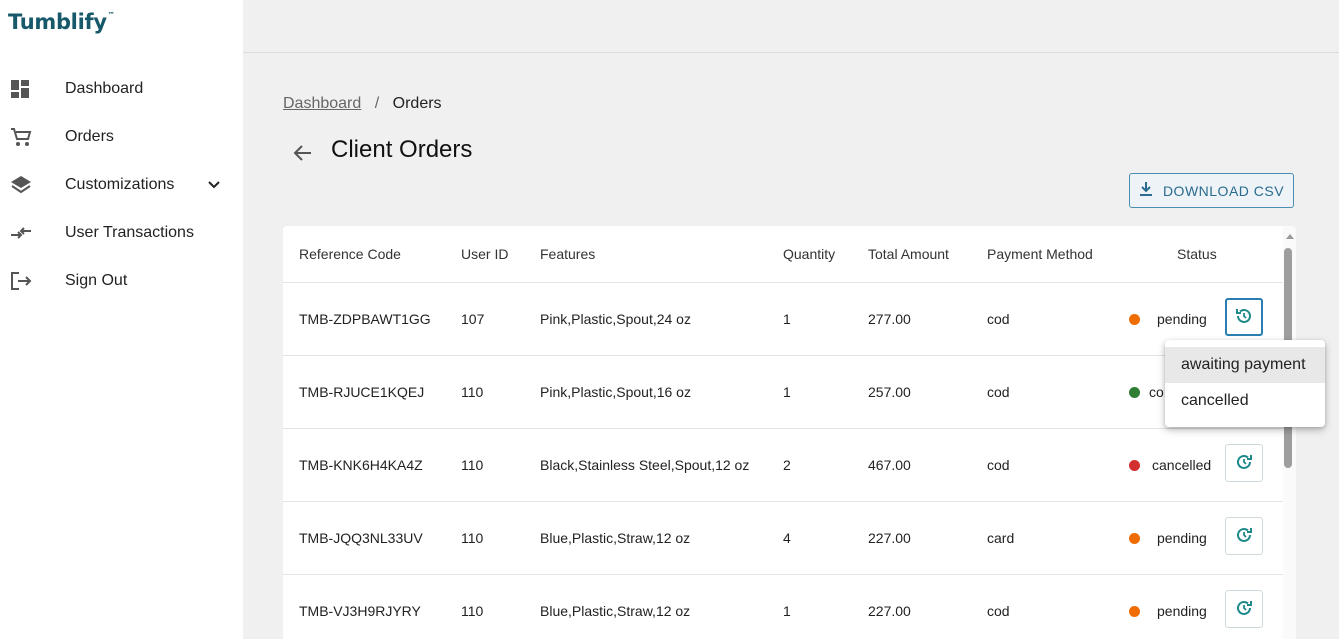  I want to click on download-csv-label: DOWNLOAD CSV, so click(1223, 190).